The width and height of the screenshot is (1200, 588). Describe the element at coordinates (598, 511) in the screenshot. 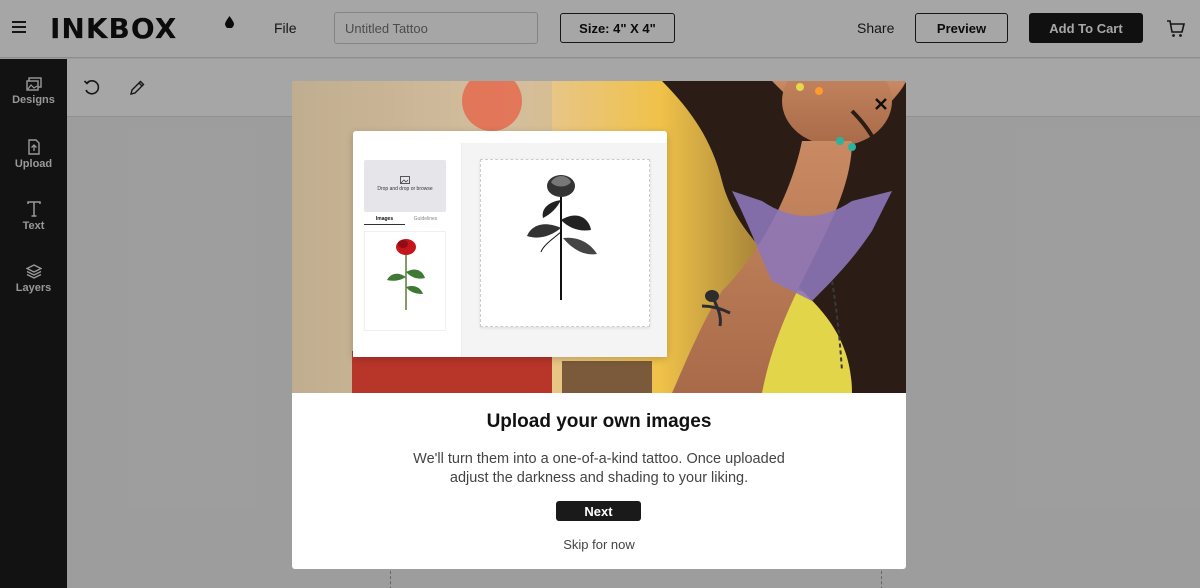

I see `next-button: Next` at that location.